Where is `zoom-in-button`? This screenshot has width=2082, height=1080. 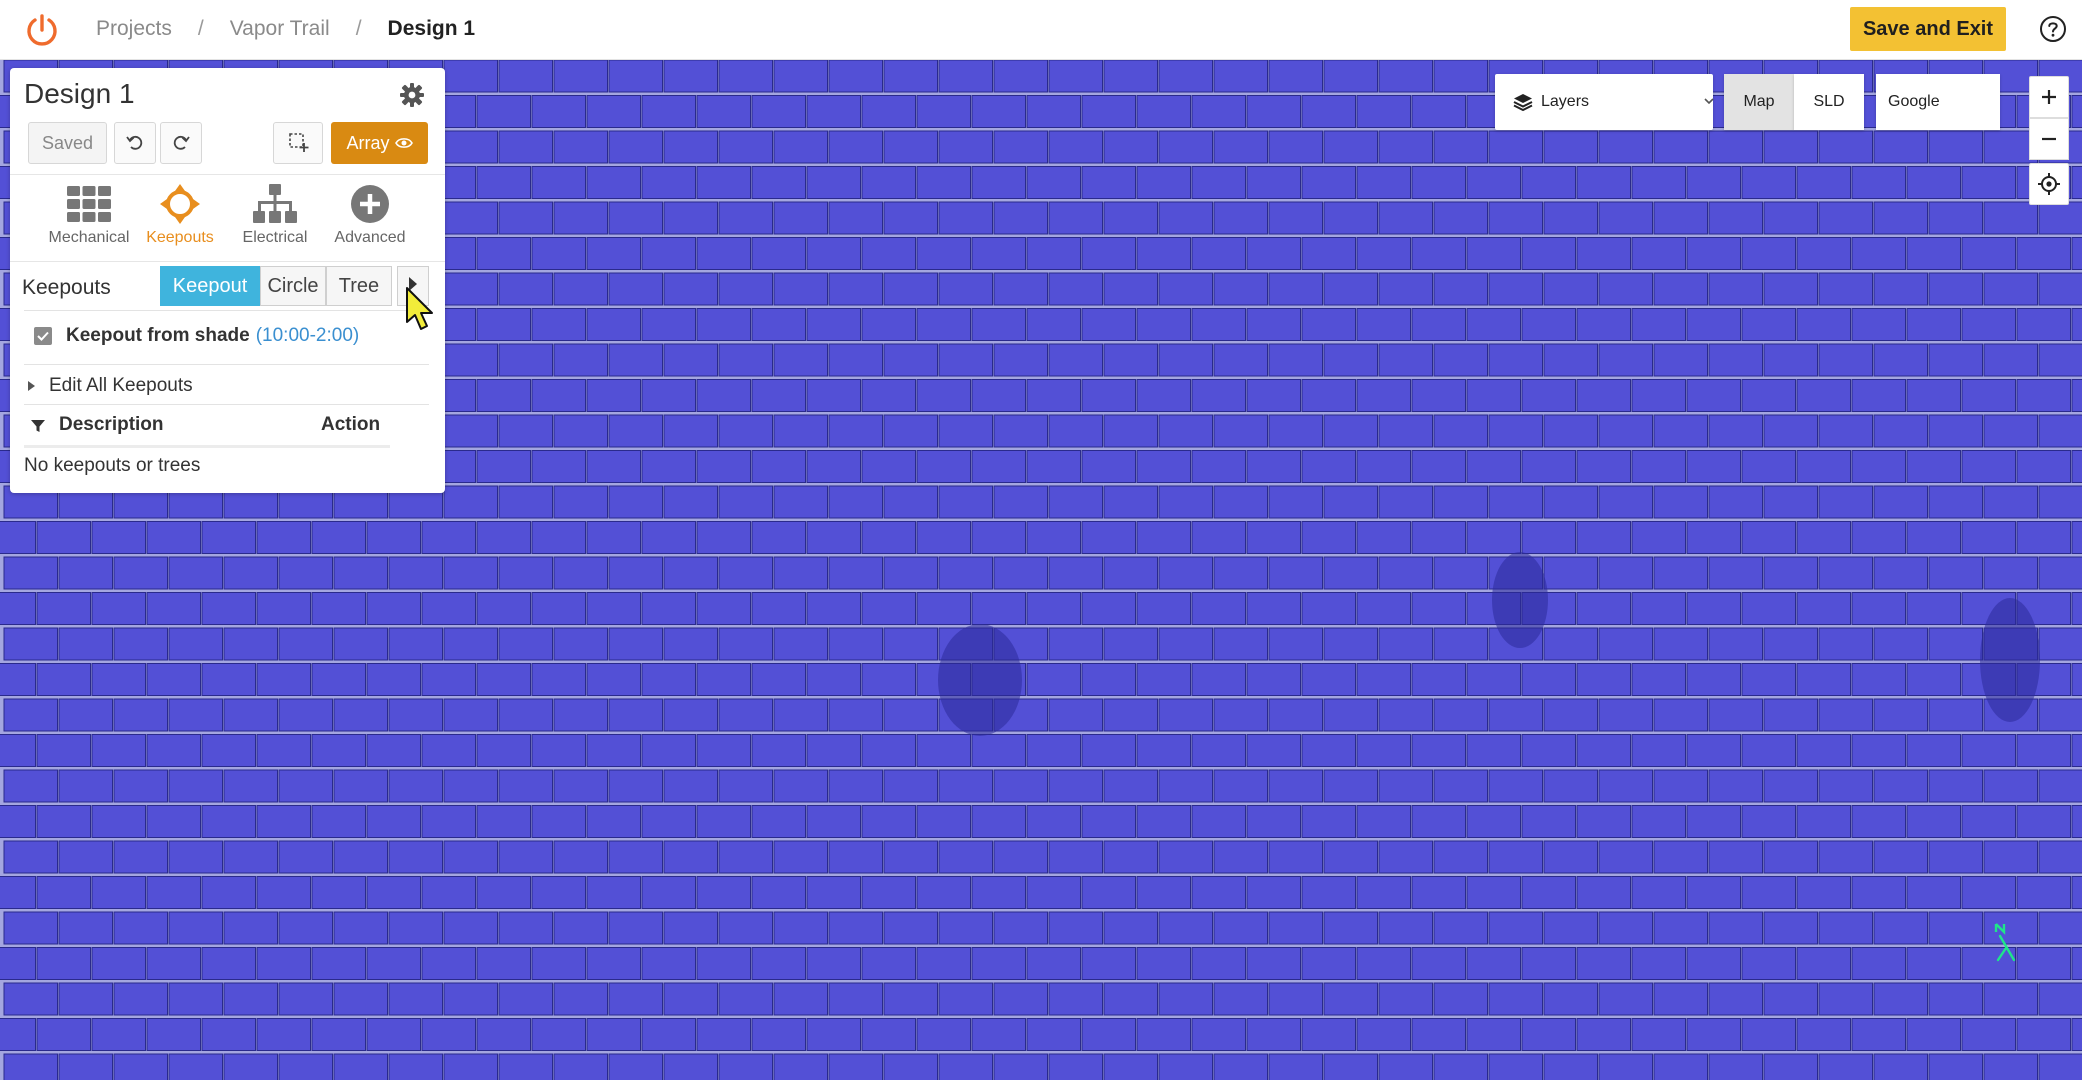 zoom-in-button is located at coordinates (2049, 97).